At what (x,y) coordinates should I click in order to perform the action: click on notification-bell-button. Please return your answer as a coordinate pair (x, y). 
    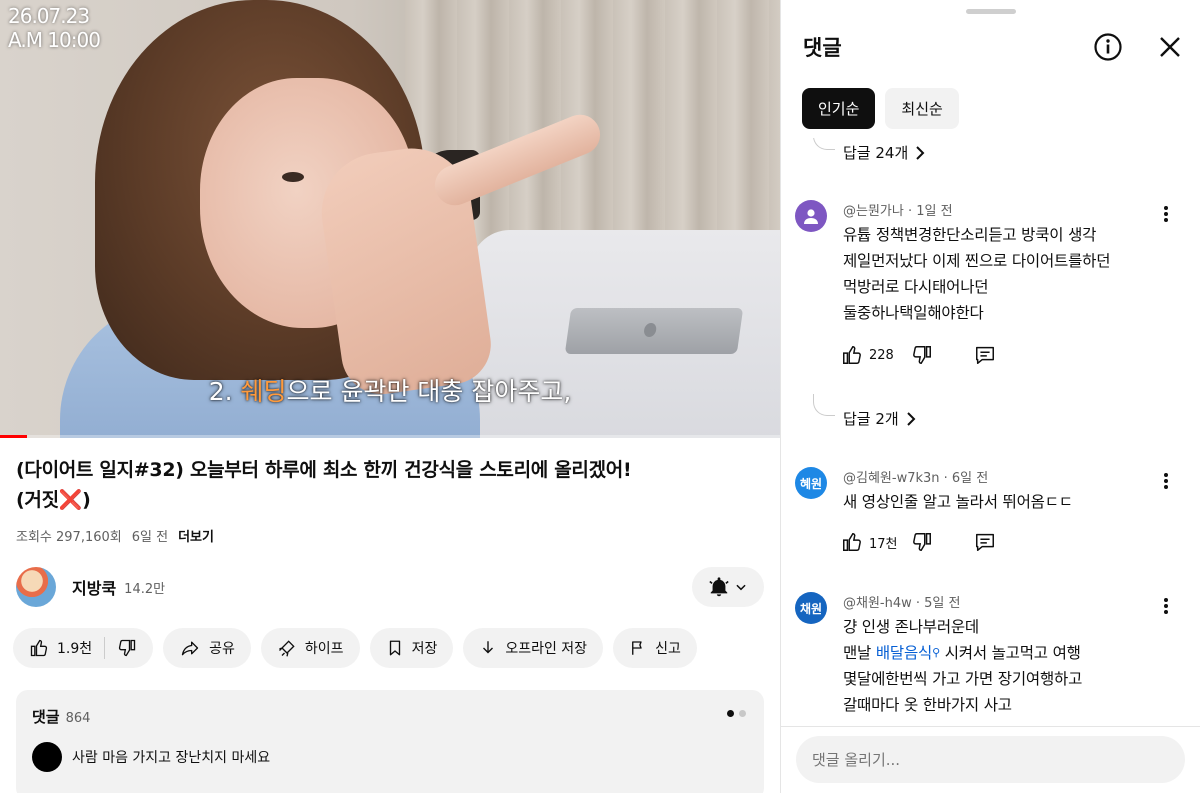
    Looking at the image, I should click on (728, 587).